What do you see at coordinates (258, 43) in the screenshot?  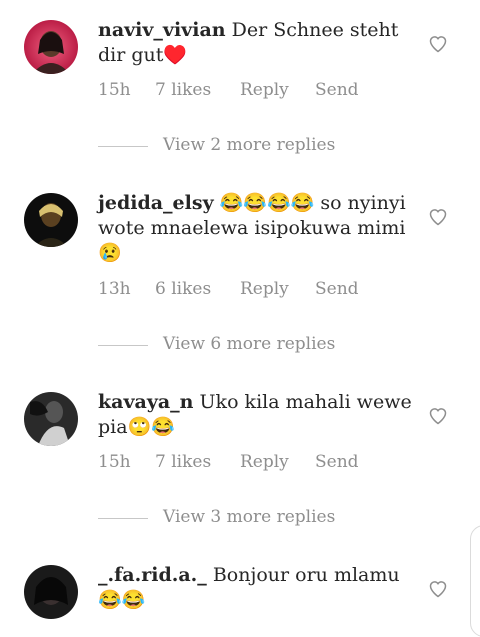 I see `comment-text: naviv_vivian Der Schnee steht dir gut♥️` at bounding box center [258, 43].